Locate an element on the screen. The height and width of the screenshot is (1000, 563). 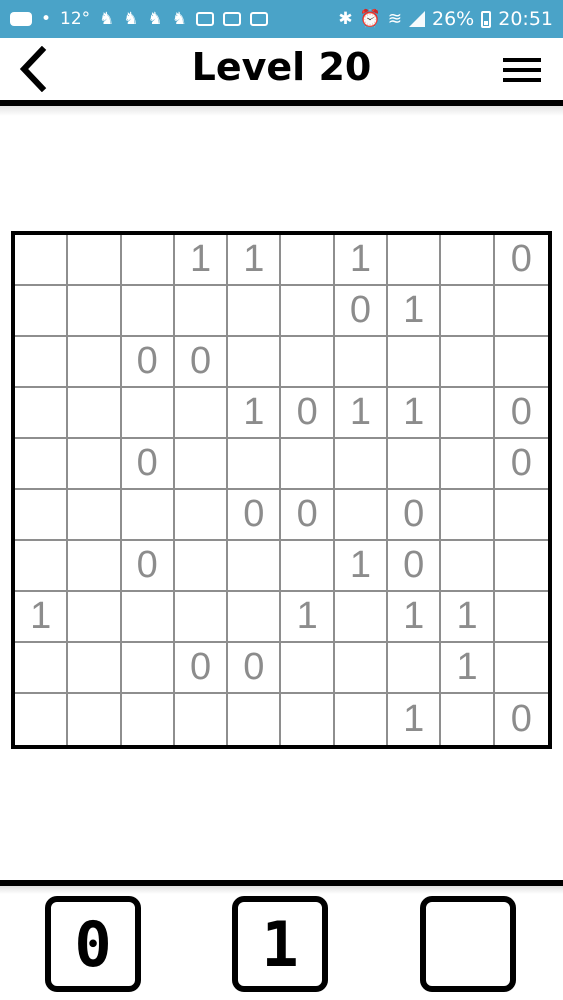
key-clear-button is located at coordinates (468, 944).